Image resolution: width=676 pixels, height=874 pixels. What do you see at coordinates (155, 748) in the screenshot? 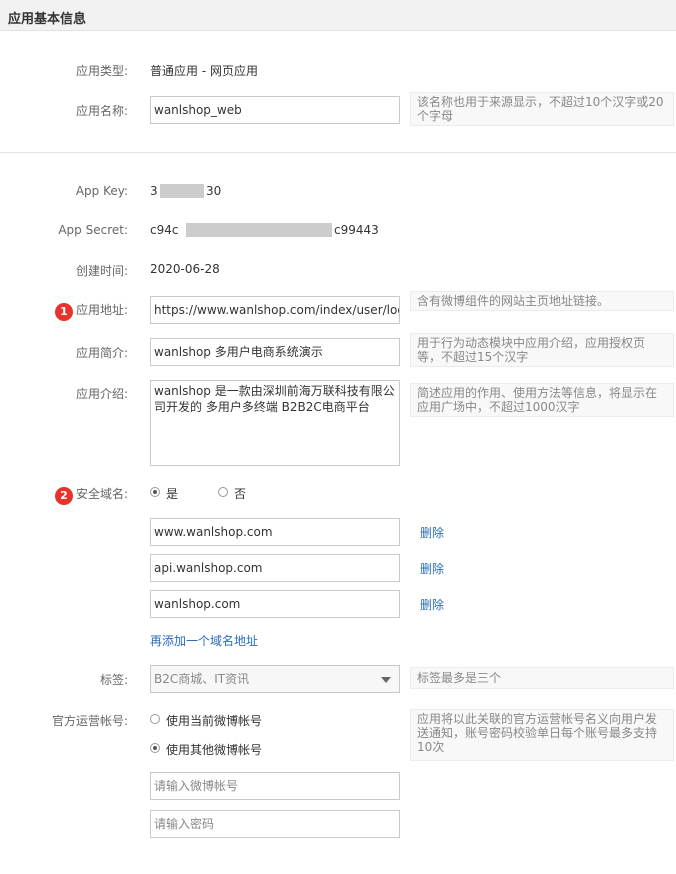
I see `official-other-radio` at bounding box center [155, 748].